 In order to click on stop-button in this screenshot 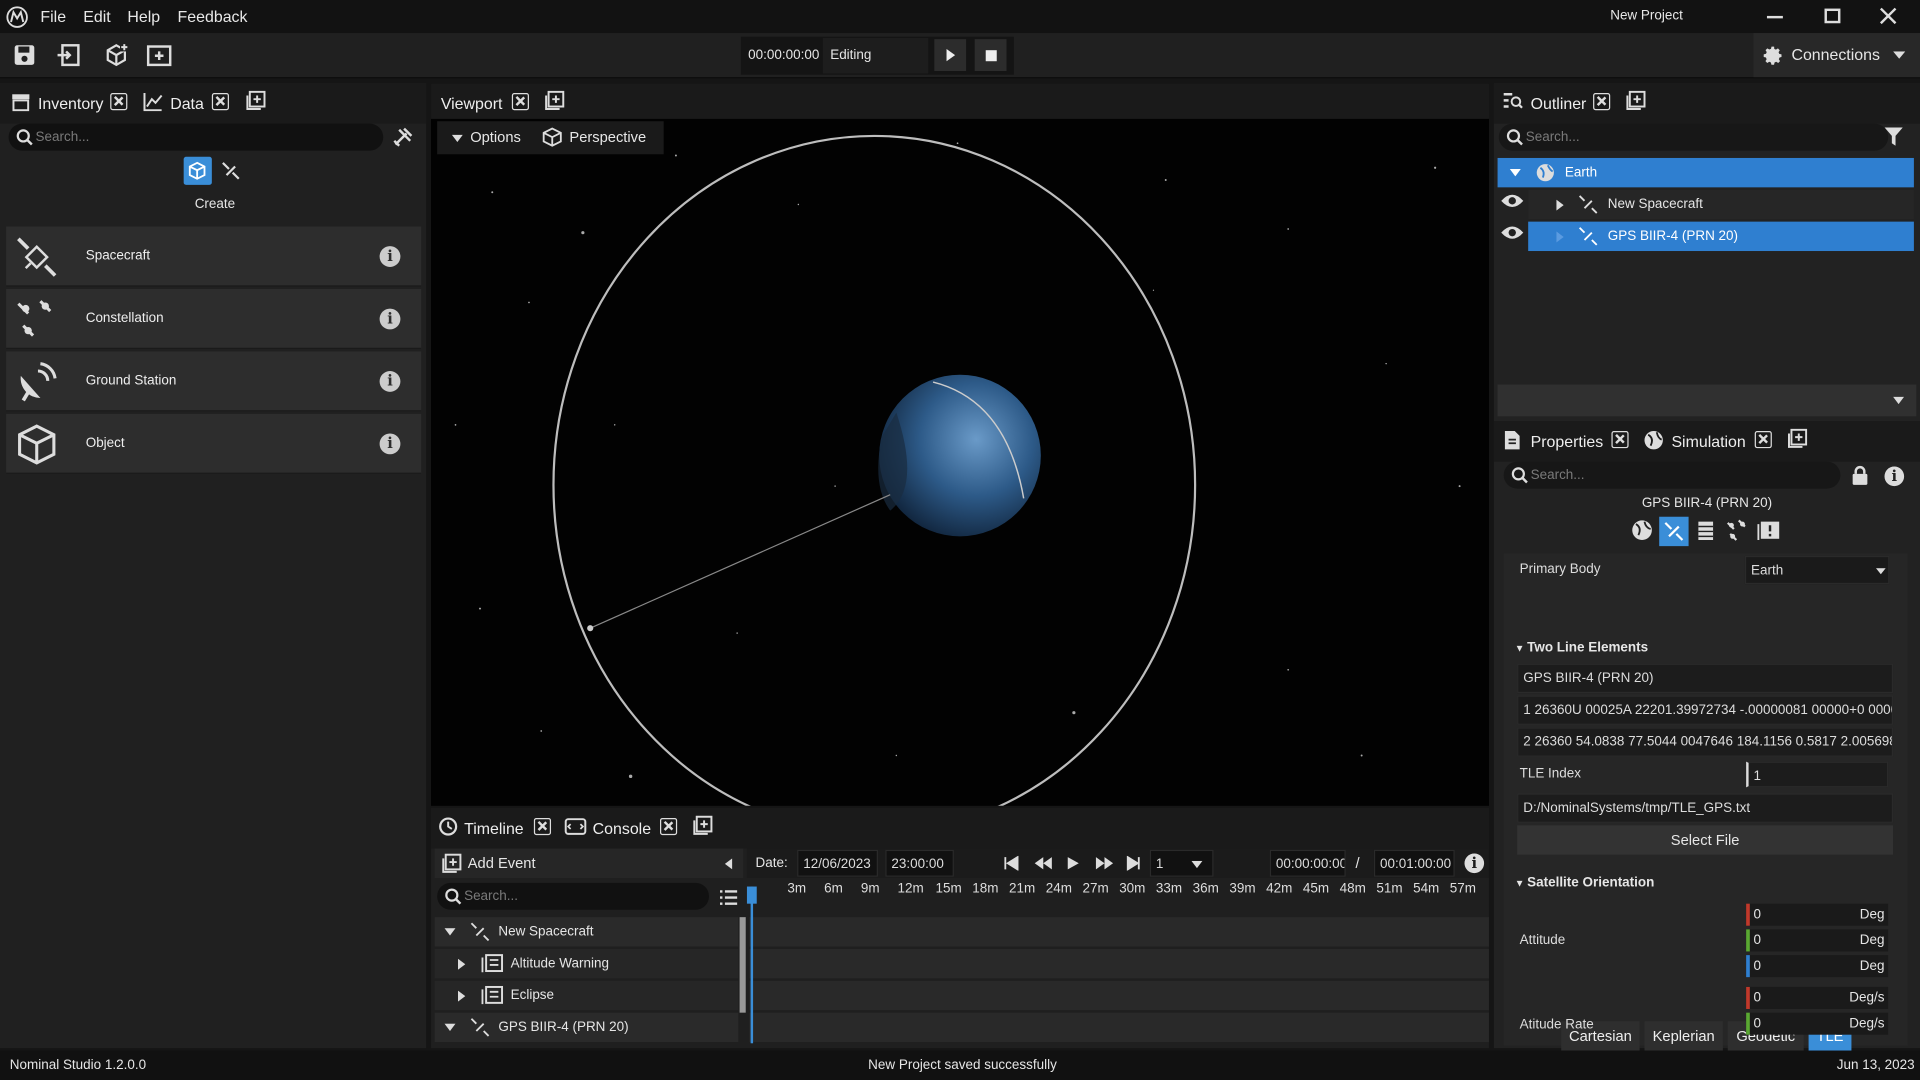, I will do `click(990, 55)`.